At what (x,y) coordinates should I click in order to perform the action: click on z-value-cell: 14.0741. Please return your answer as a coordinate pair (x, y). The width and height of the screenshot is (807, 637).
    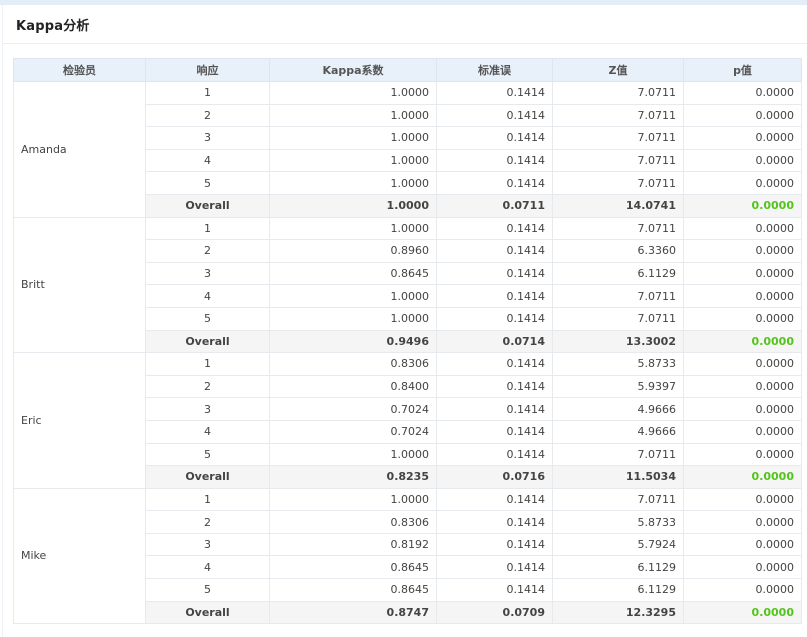
    Looking at the image, I should click on (618, 205).